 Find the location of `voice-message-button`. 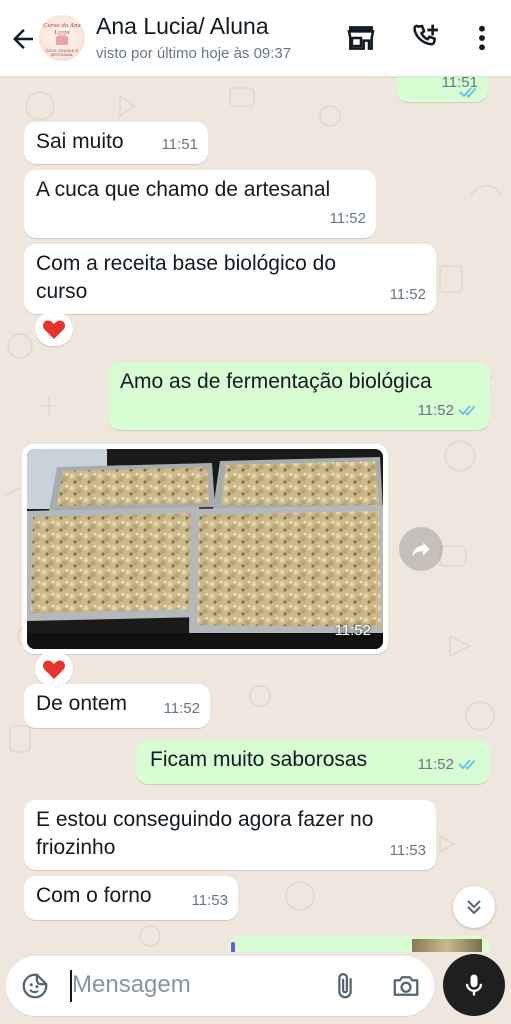

voice-message-button is located at coordinates (474, 985).